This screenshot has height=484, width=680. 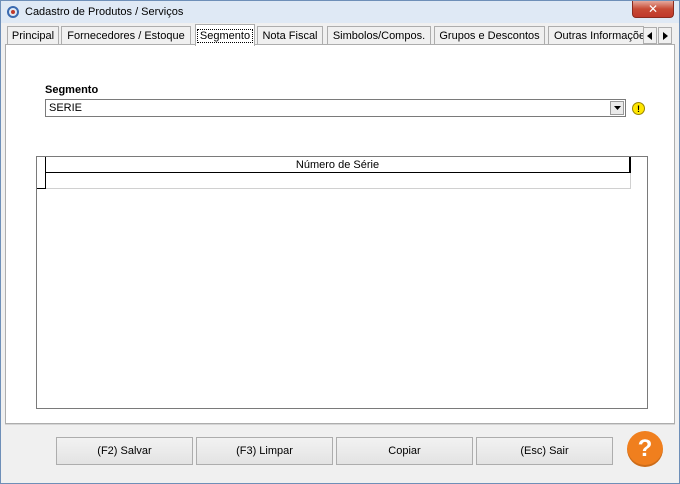 I want to click on grid-column-header: Número de Série, so click(x=338, y=165).